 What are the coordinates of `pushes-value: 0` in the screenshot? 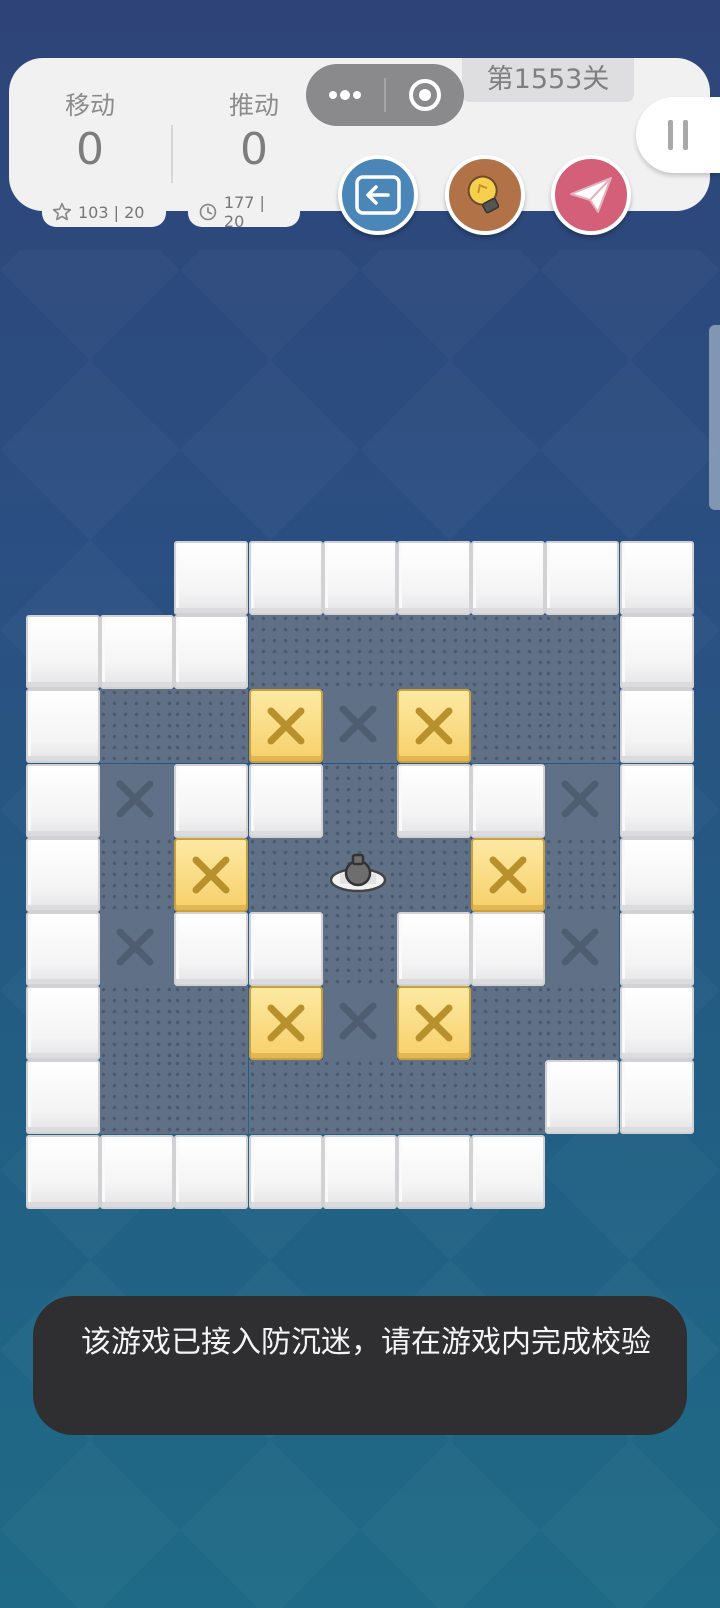 It's located at (254, 149).